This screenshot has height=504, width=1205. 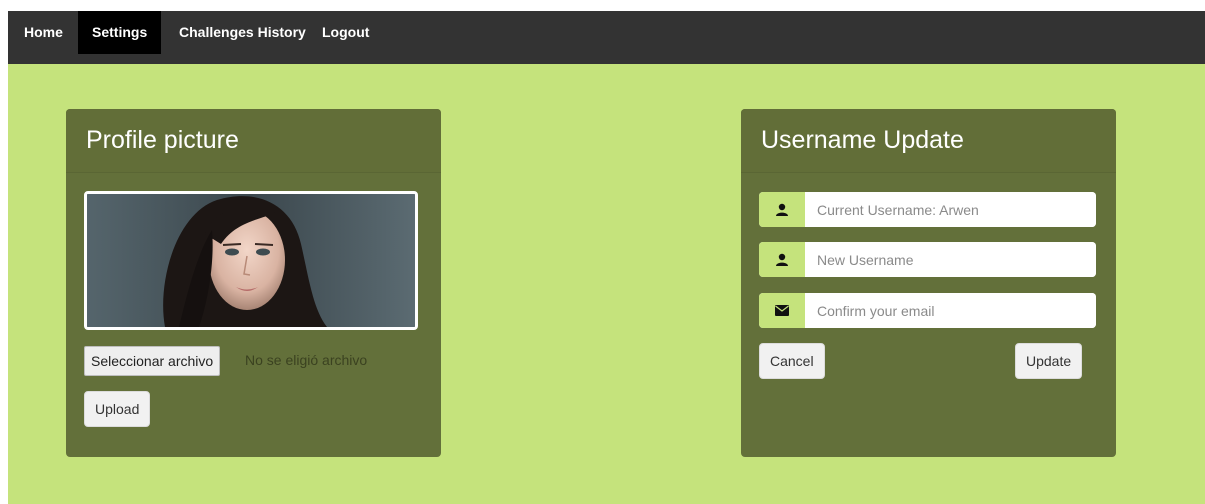 What do you see at coordinates (1049, 361) in the screenshot?
I see `update-button: Update` at bounding box center [1049, 361].